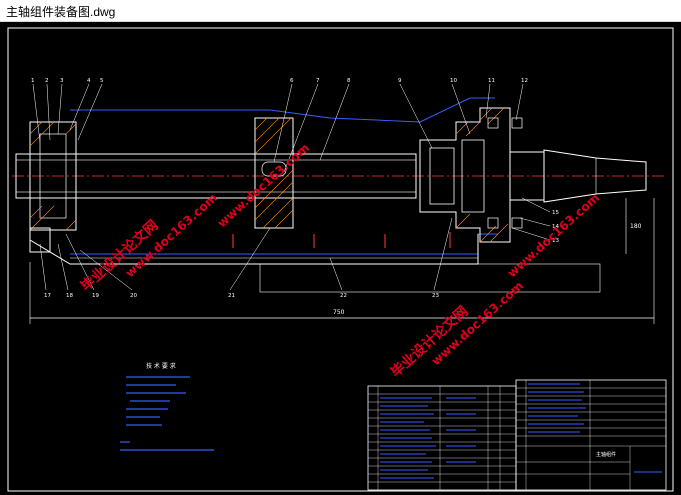 The width and height of the screenshot is (681, 495). I want to click on balloons-bottom: 17 18 19 20 21 22 23, so click(241, 296).